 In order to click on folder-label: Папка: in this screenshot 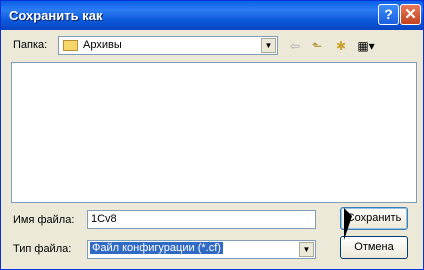, I will do `click(30, 45)`.